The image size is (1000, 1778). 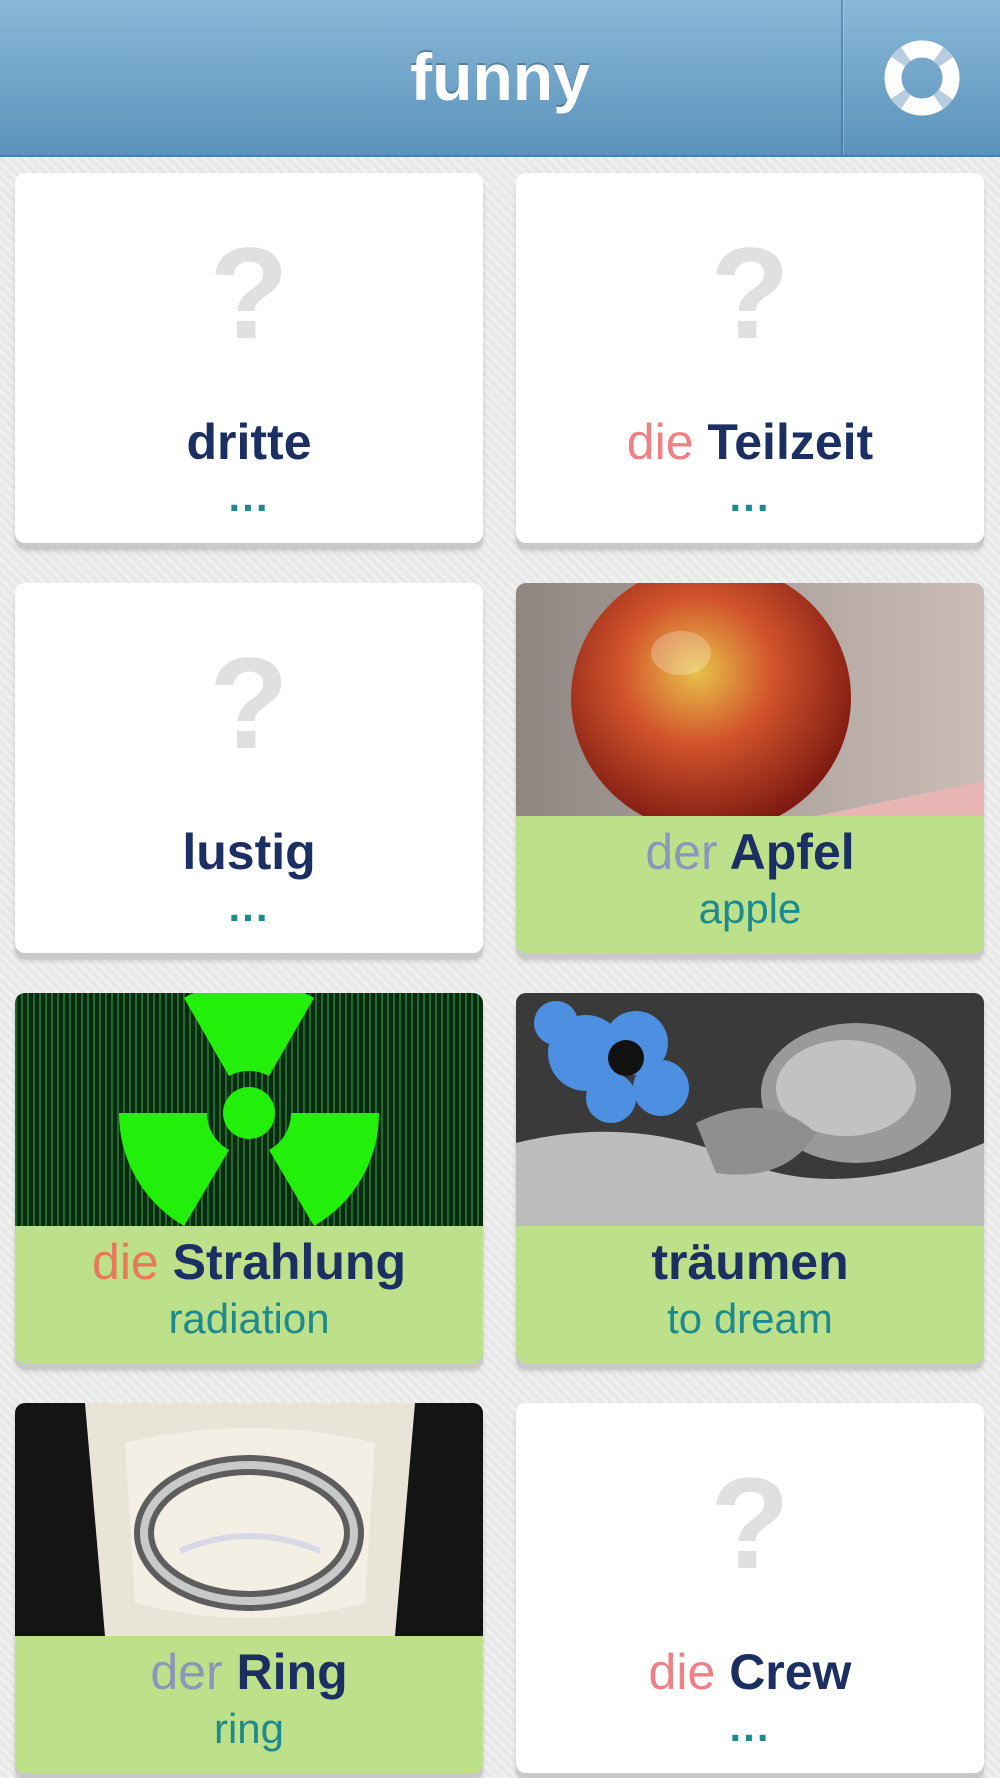 I want to click on card-word: dritte, so click(x=249, y=442).